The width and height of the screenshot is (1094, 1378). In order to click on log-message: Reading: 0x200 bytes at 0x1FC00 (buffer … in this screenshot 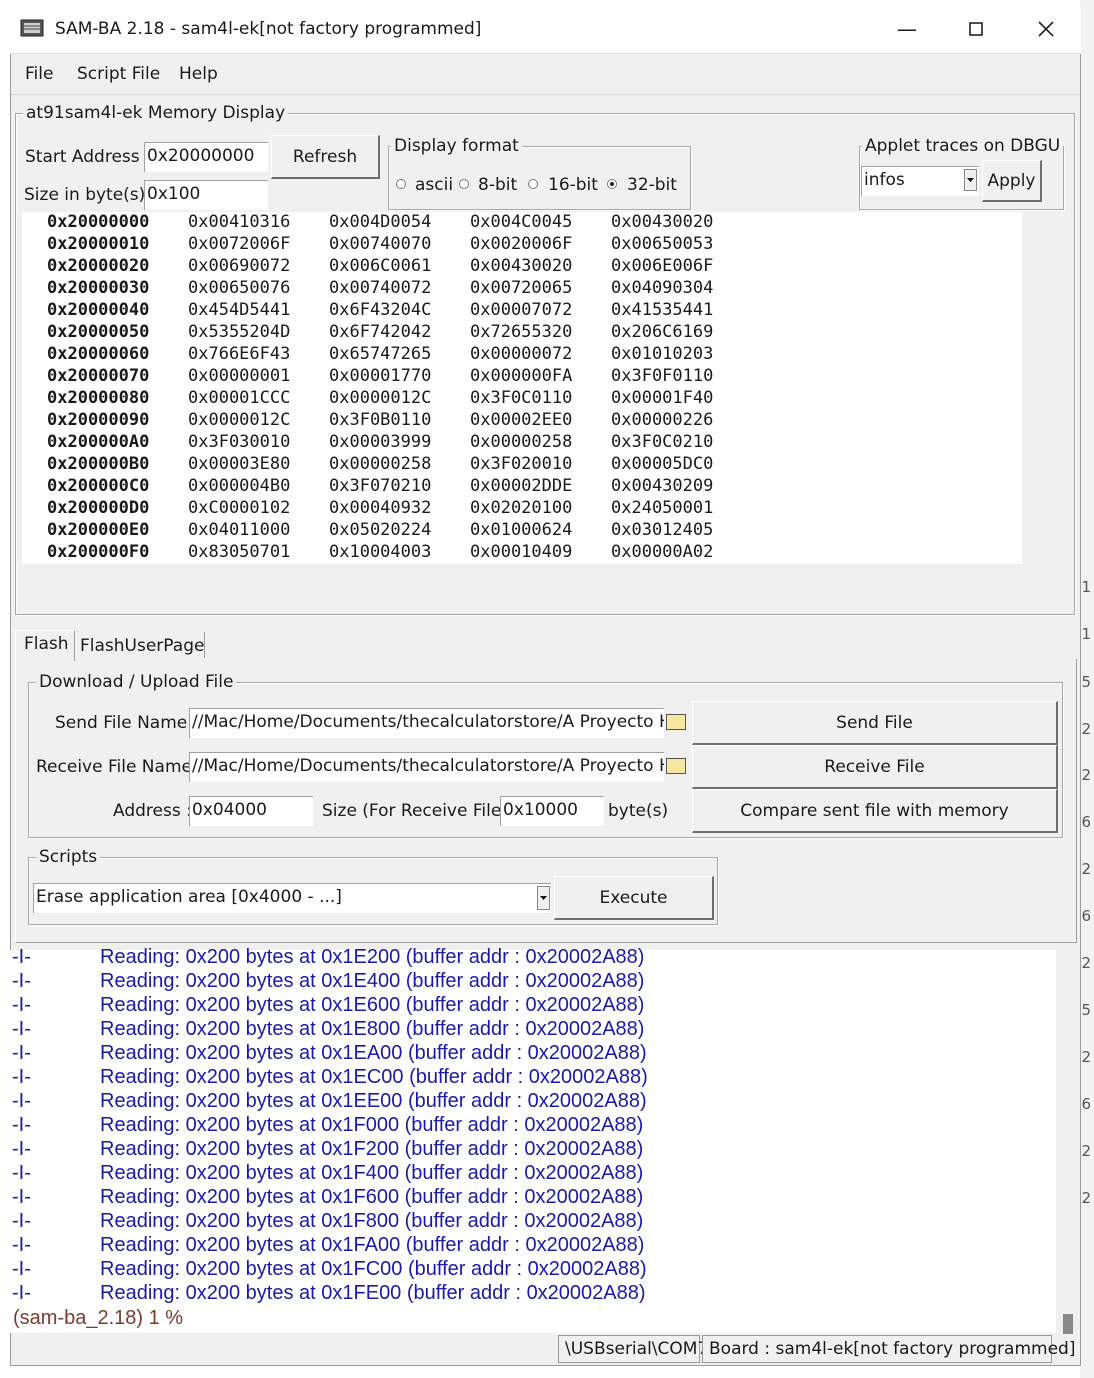, I will do `click(373, 1269)`.